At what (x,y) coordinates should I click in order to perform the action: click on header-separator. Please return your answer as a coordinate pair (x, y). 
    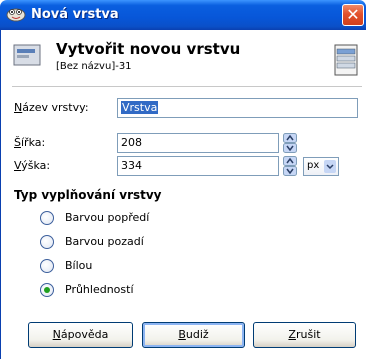
    Looking at the image, I should click on (187, 86).